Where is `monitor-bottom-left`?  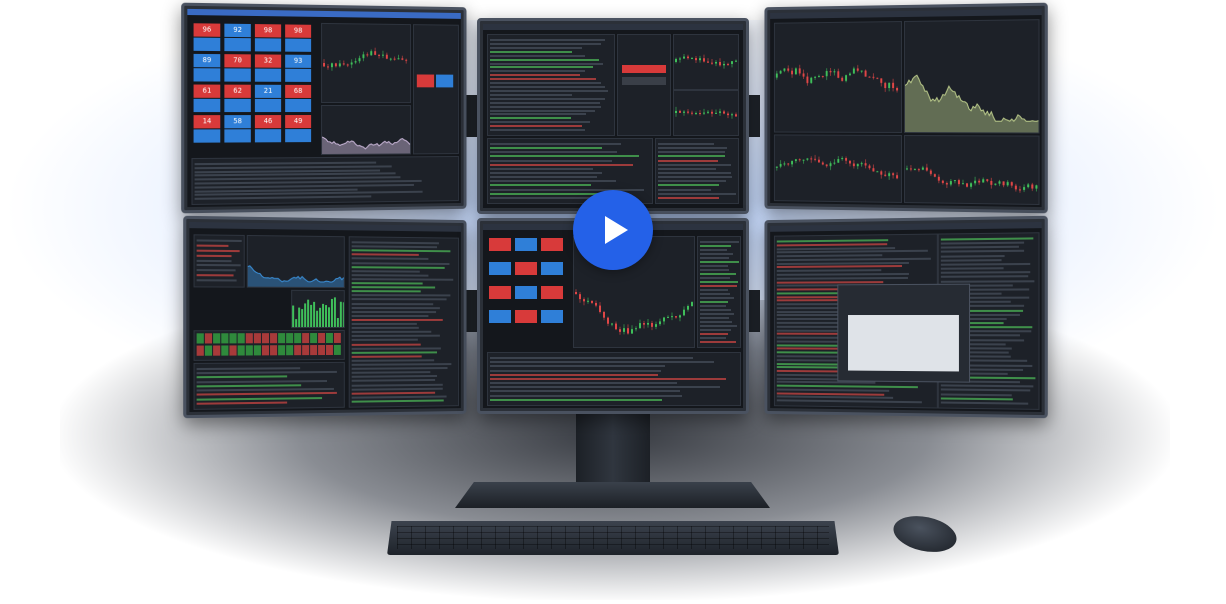 monitor-bottom-left is located at coordinates (325, 317).